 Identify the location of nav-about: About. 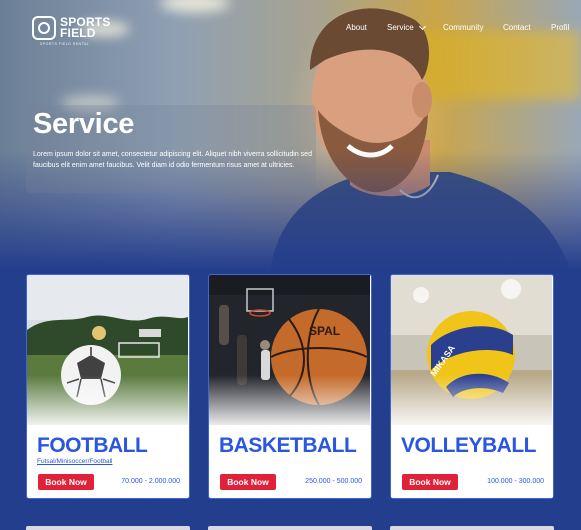
(356, 27).